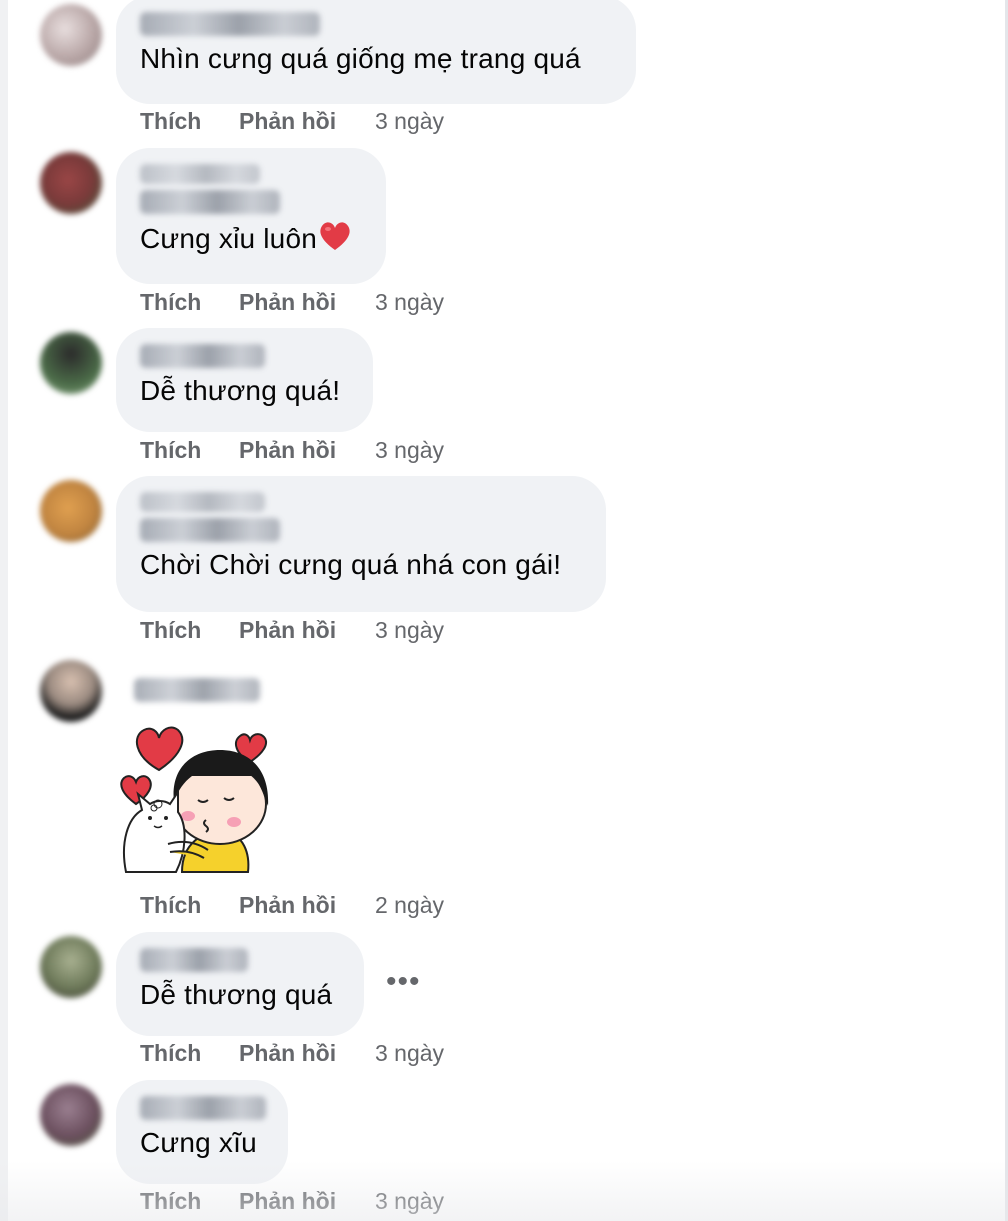 This screenshot has height=1221, width=1008. Describe the element at coordinates (4, 610) in the screenshot. I see `window-left-edge` at that location.